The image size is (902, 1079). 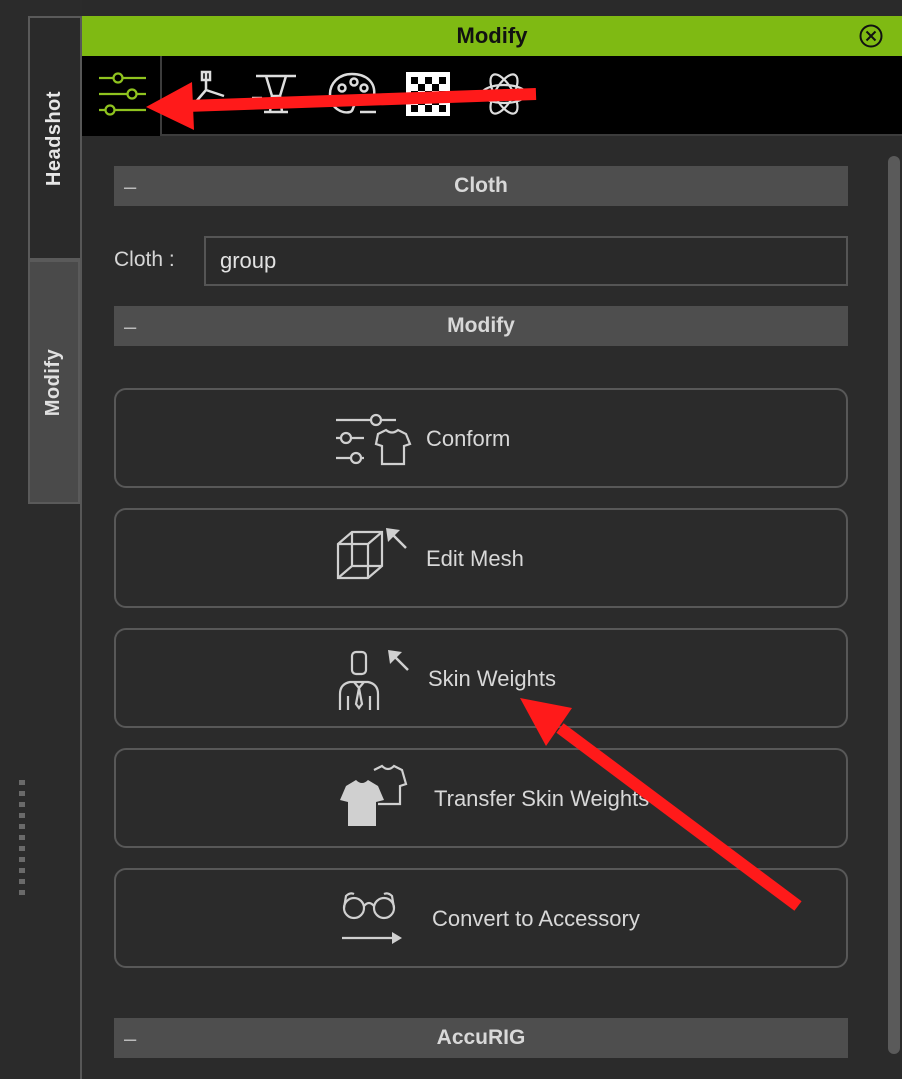 What do you see at coordinates (352, 94) in the screenshot?
I see `material-icon` at bounding box center [352, 94].